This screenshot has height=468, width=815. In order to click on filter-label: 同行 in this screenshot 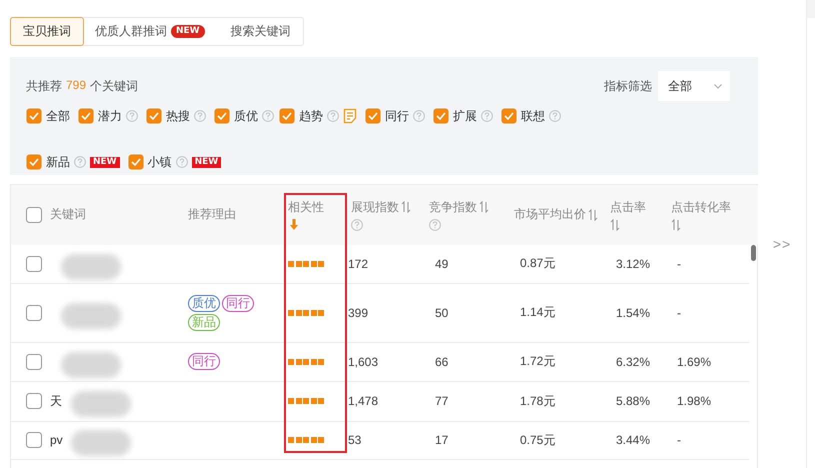, I will do `click(397, 116)`.